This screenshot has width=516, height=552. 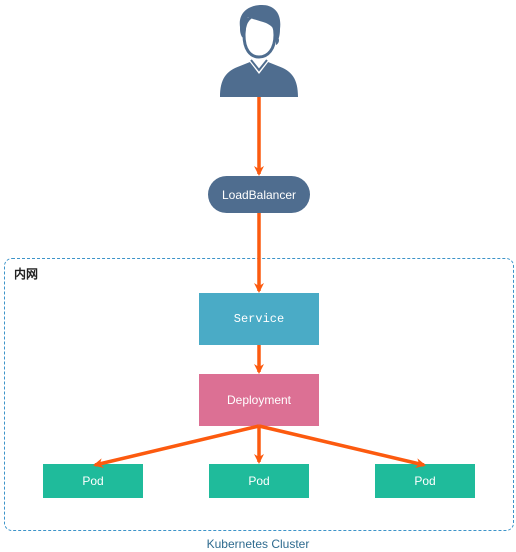 I want to click on pod-node-2: Pod, so click(x=259, y=481).